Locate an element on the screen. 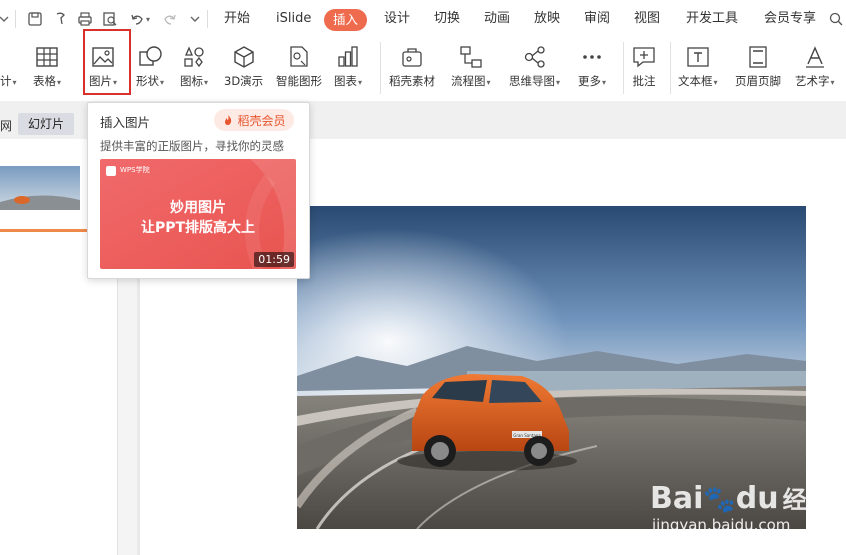 The height and width of the screenshot is (555, 846). mindmap-button: 思维导图▾ is located at coordinates (534, 69).